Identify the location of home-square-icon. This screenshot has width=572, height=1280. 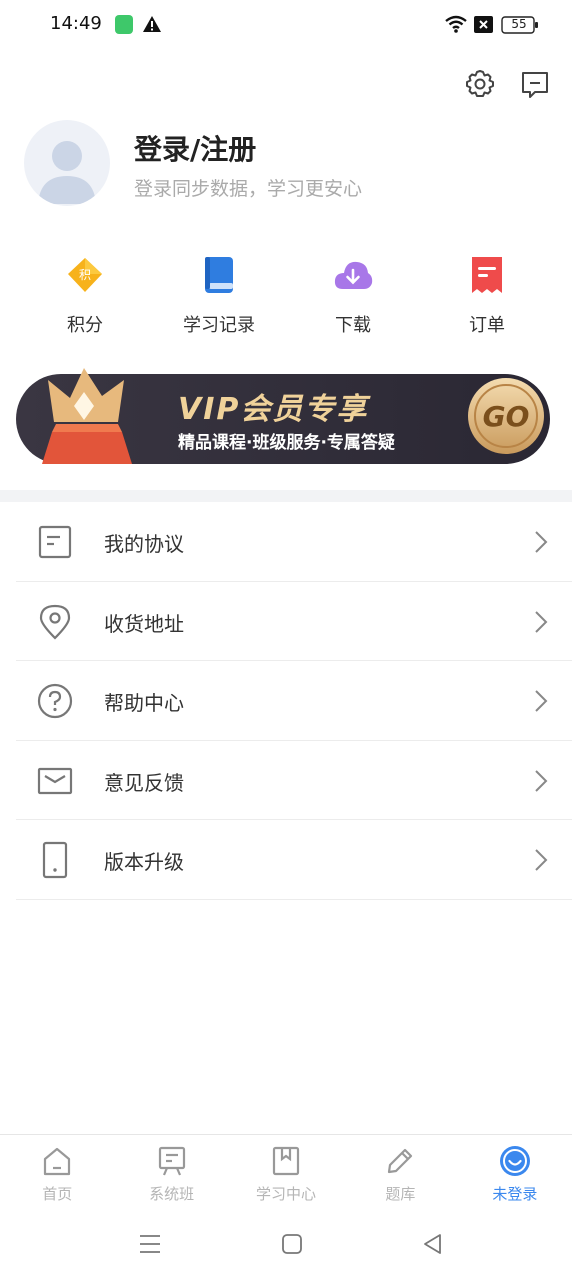
(292, 1244).